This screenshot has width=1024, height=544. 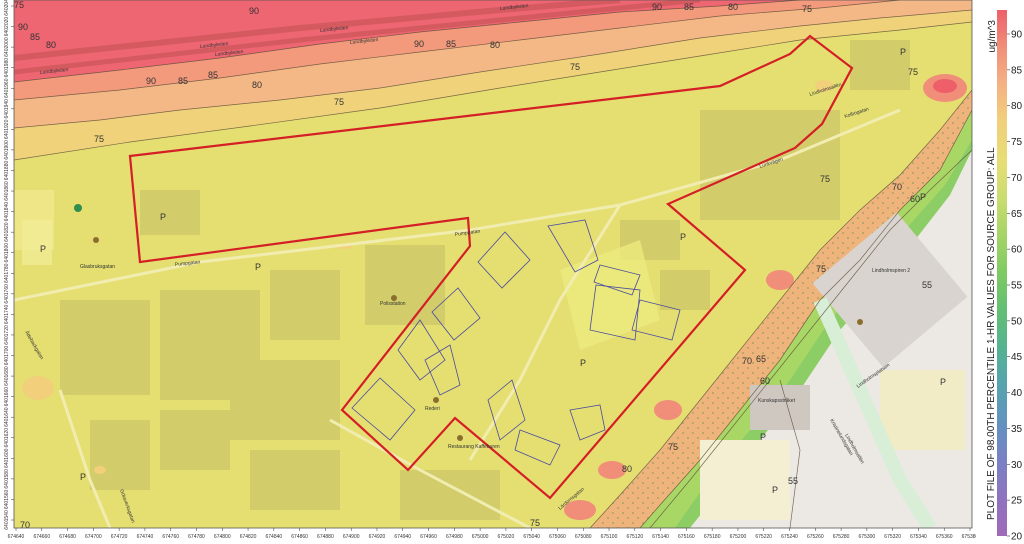 What do you see at coordinates (7, 438) in the screenshot?
I see `y-tick-label: 6401620` at bounding box center [7, 438].